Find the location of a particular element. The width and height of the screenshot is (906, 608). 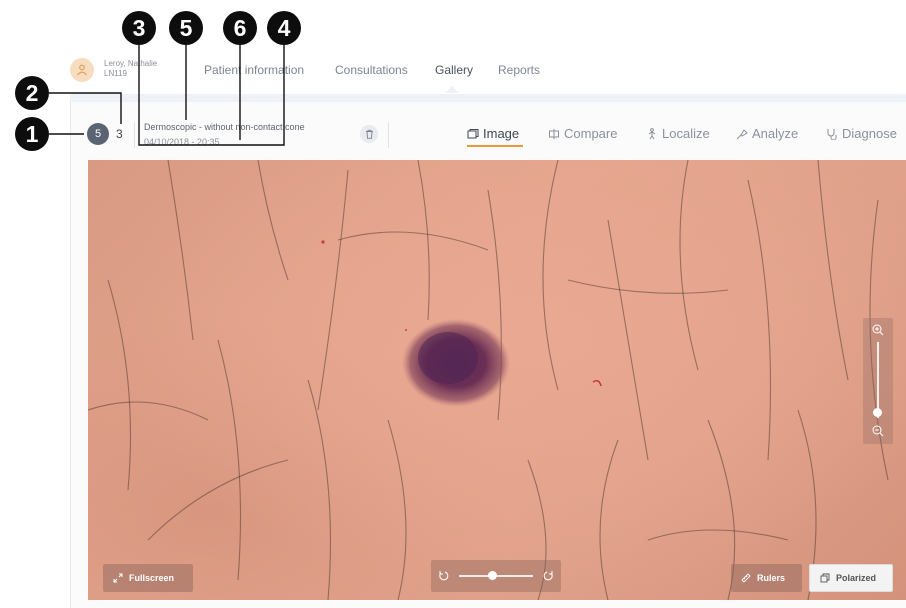

tab-reports: Reports is located at coordinates (519, 70).